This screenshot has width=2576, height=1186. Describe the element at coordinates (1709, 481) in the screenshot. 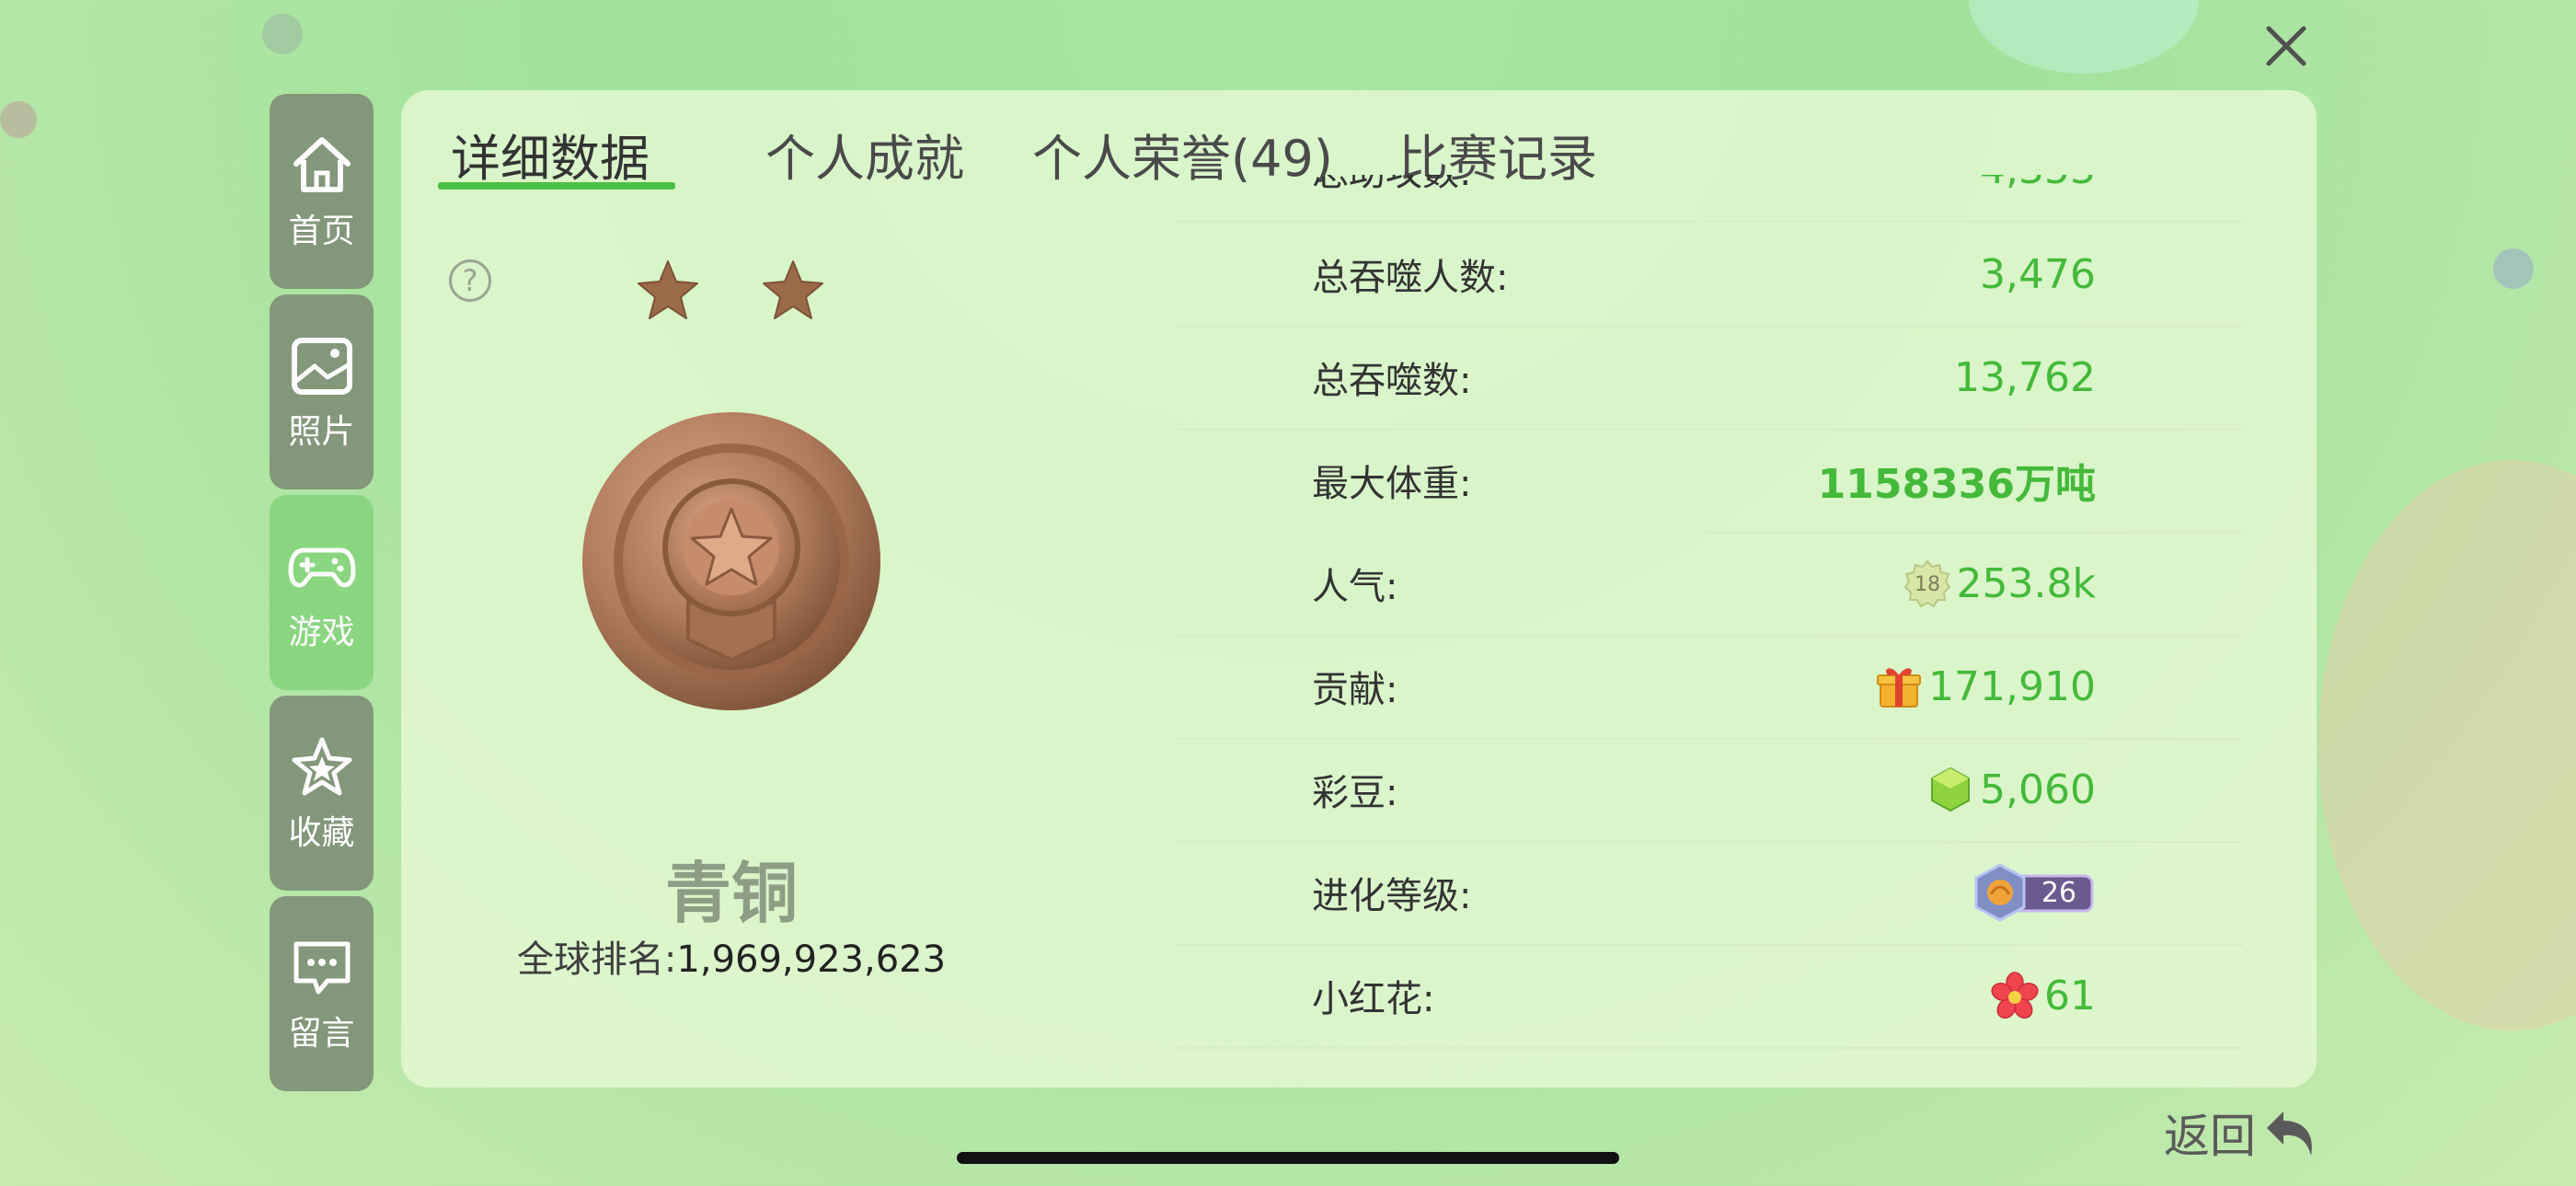

I see `stat-row-max-weight: 最大体重: 1158336万吨` at that location.